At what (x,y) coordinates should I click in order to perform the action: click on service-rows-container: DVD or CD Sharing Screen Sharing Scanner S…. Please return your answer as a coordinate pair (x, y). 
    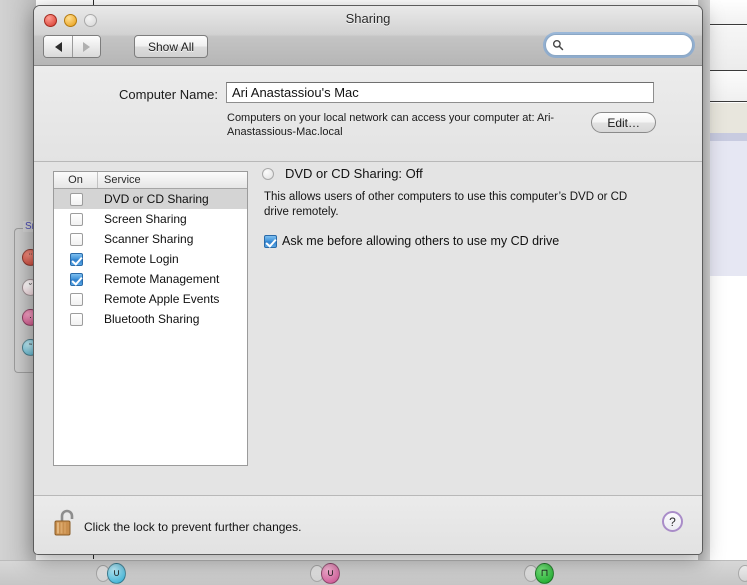
    Looking at the image, I should click on (150, 259).